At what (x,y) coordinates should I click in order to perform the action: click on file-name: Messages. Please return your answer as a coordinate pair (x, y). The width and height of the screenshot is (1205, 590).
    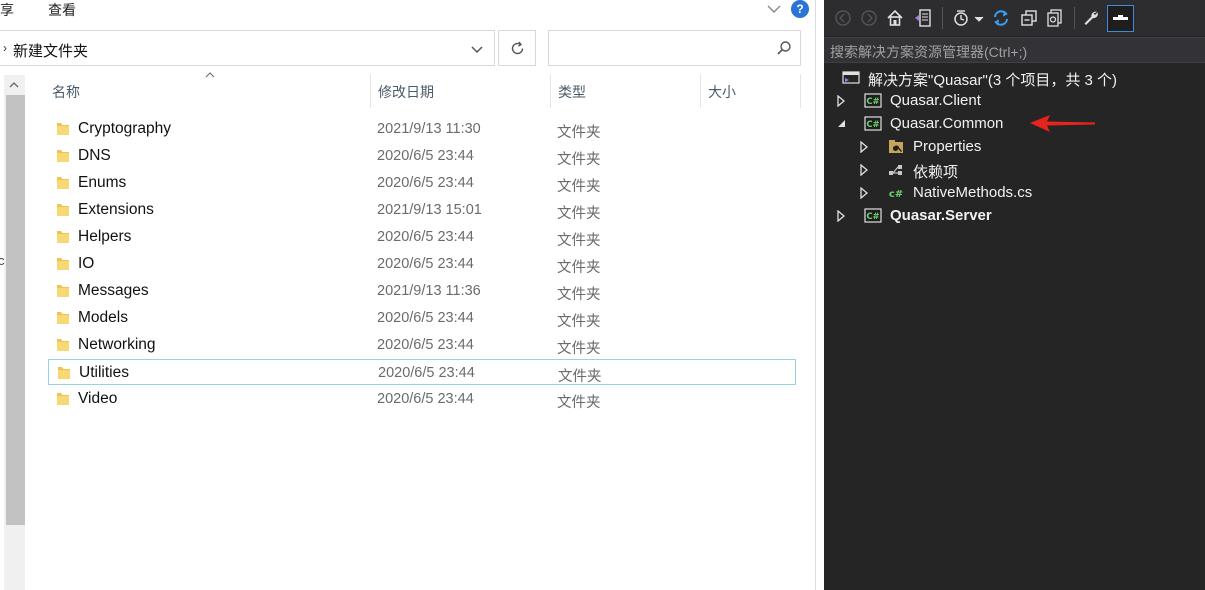
    Looking at the image, I should click on (113, 290).